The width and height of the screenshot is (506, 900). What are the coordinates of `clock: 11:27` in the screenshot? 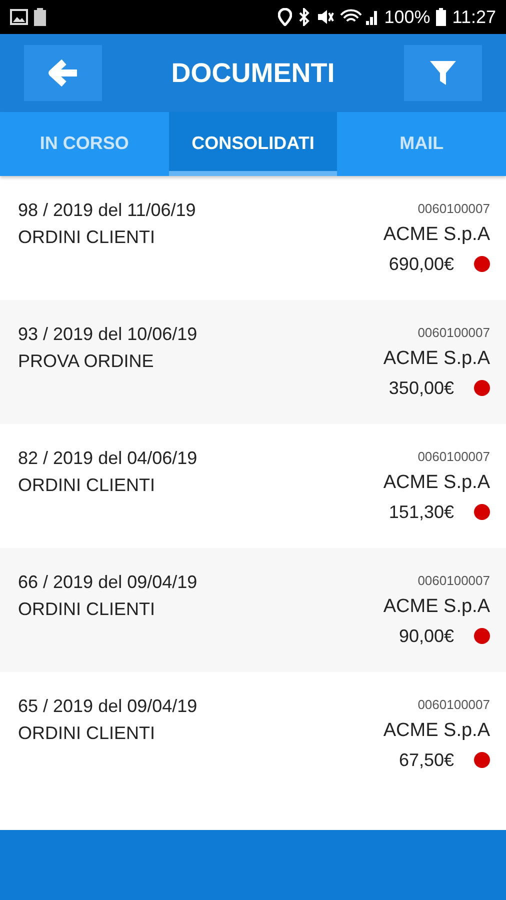 It's located at (474, 17).